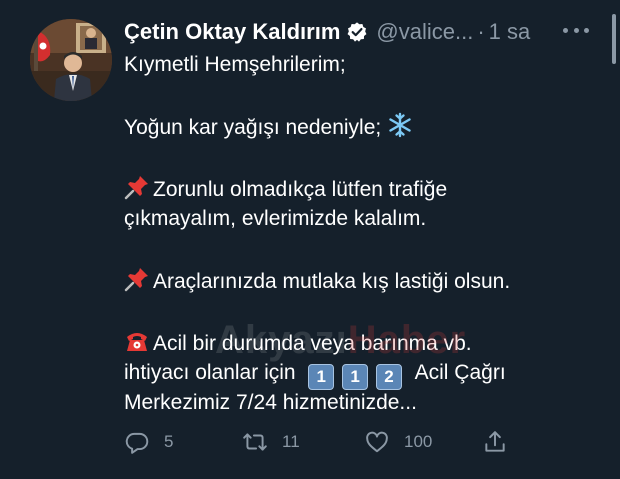  I want to click on author-name: Çetin Oktay Kaldırım, so click(232, 32).